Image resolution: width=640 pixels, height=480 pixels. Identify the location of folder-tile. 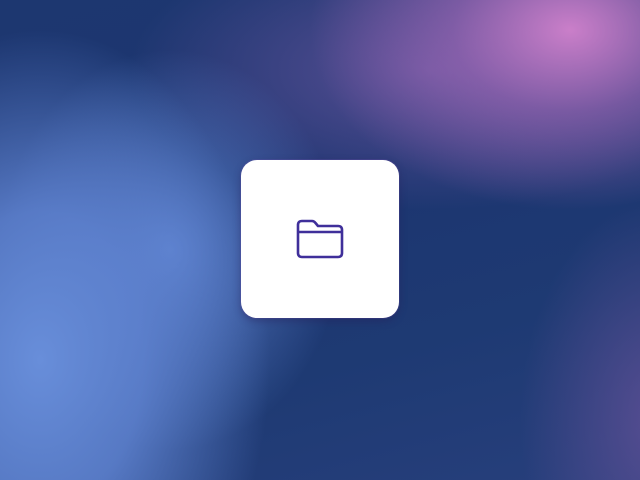
(320, 239).